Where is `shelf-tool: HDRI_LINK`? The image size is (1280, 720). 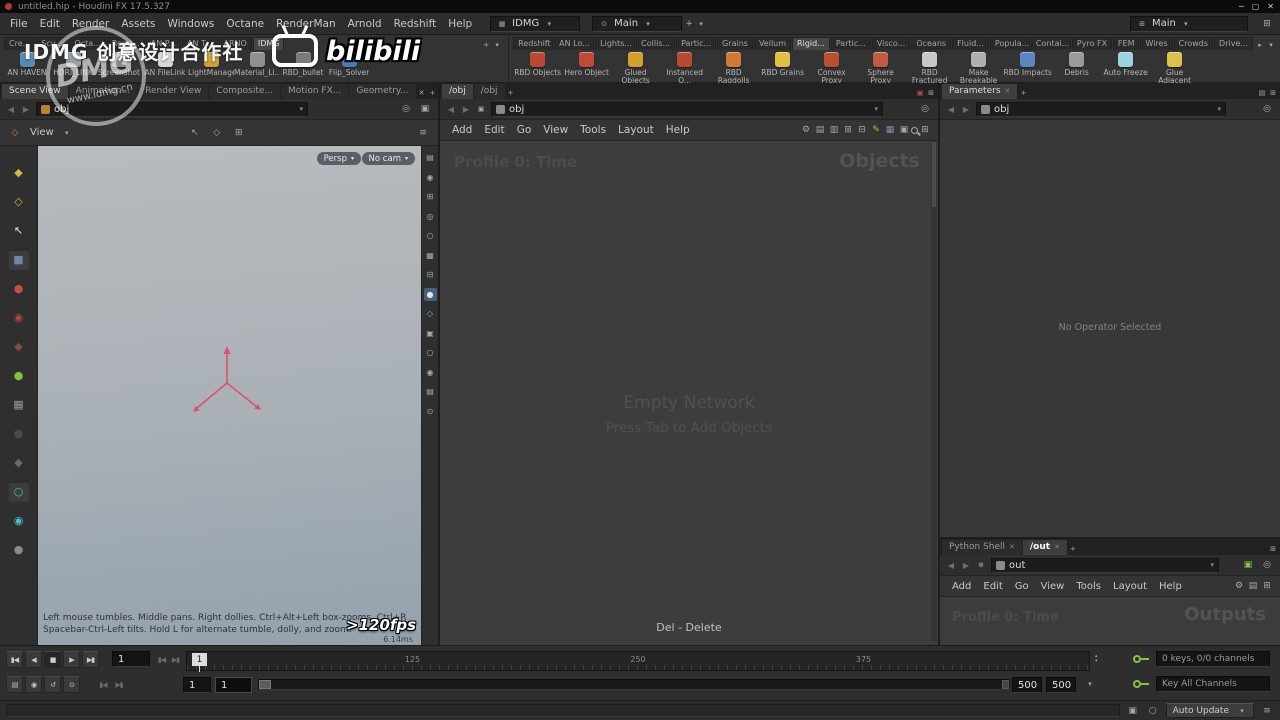
shelf-tool: HDRI_LINK is located at coordinates (73, 66).